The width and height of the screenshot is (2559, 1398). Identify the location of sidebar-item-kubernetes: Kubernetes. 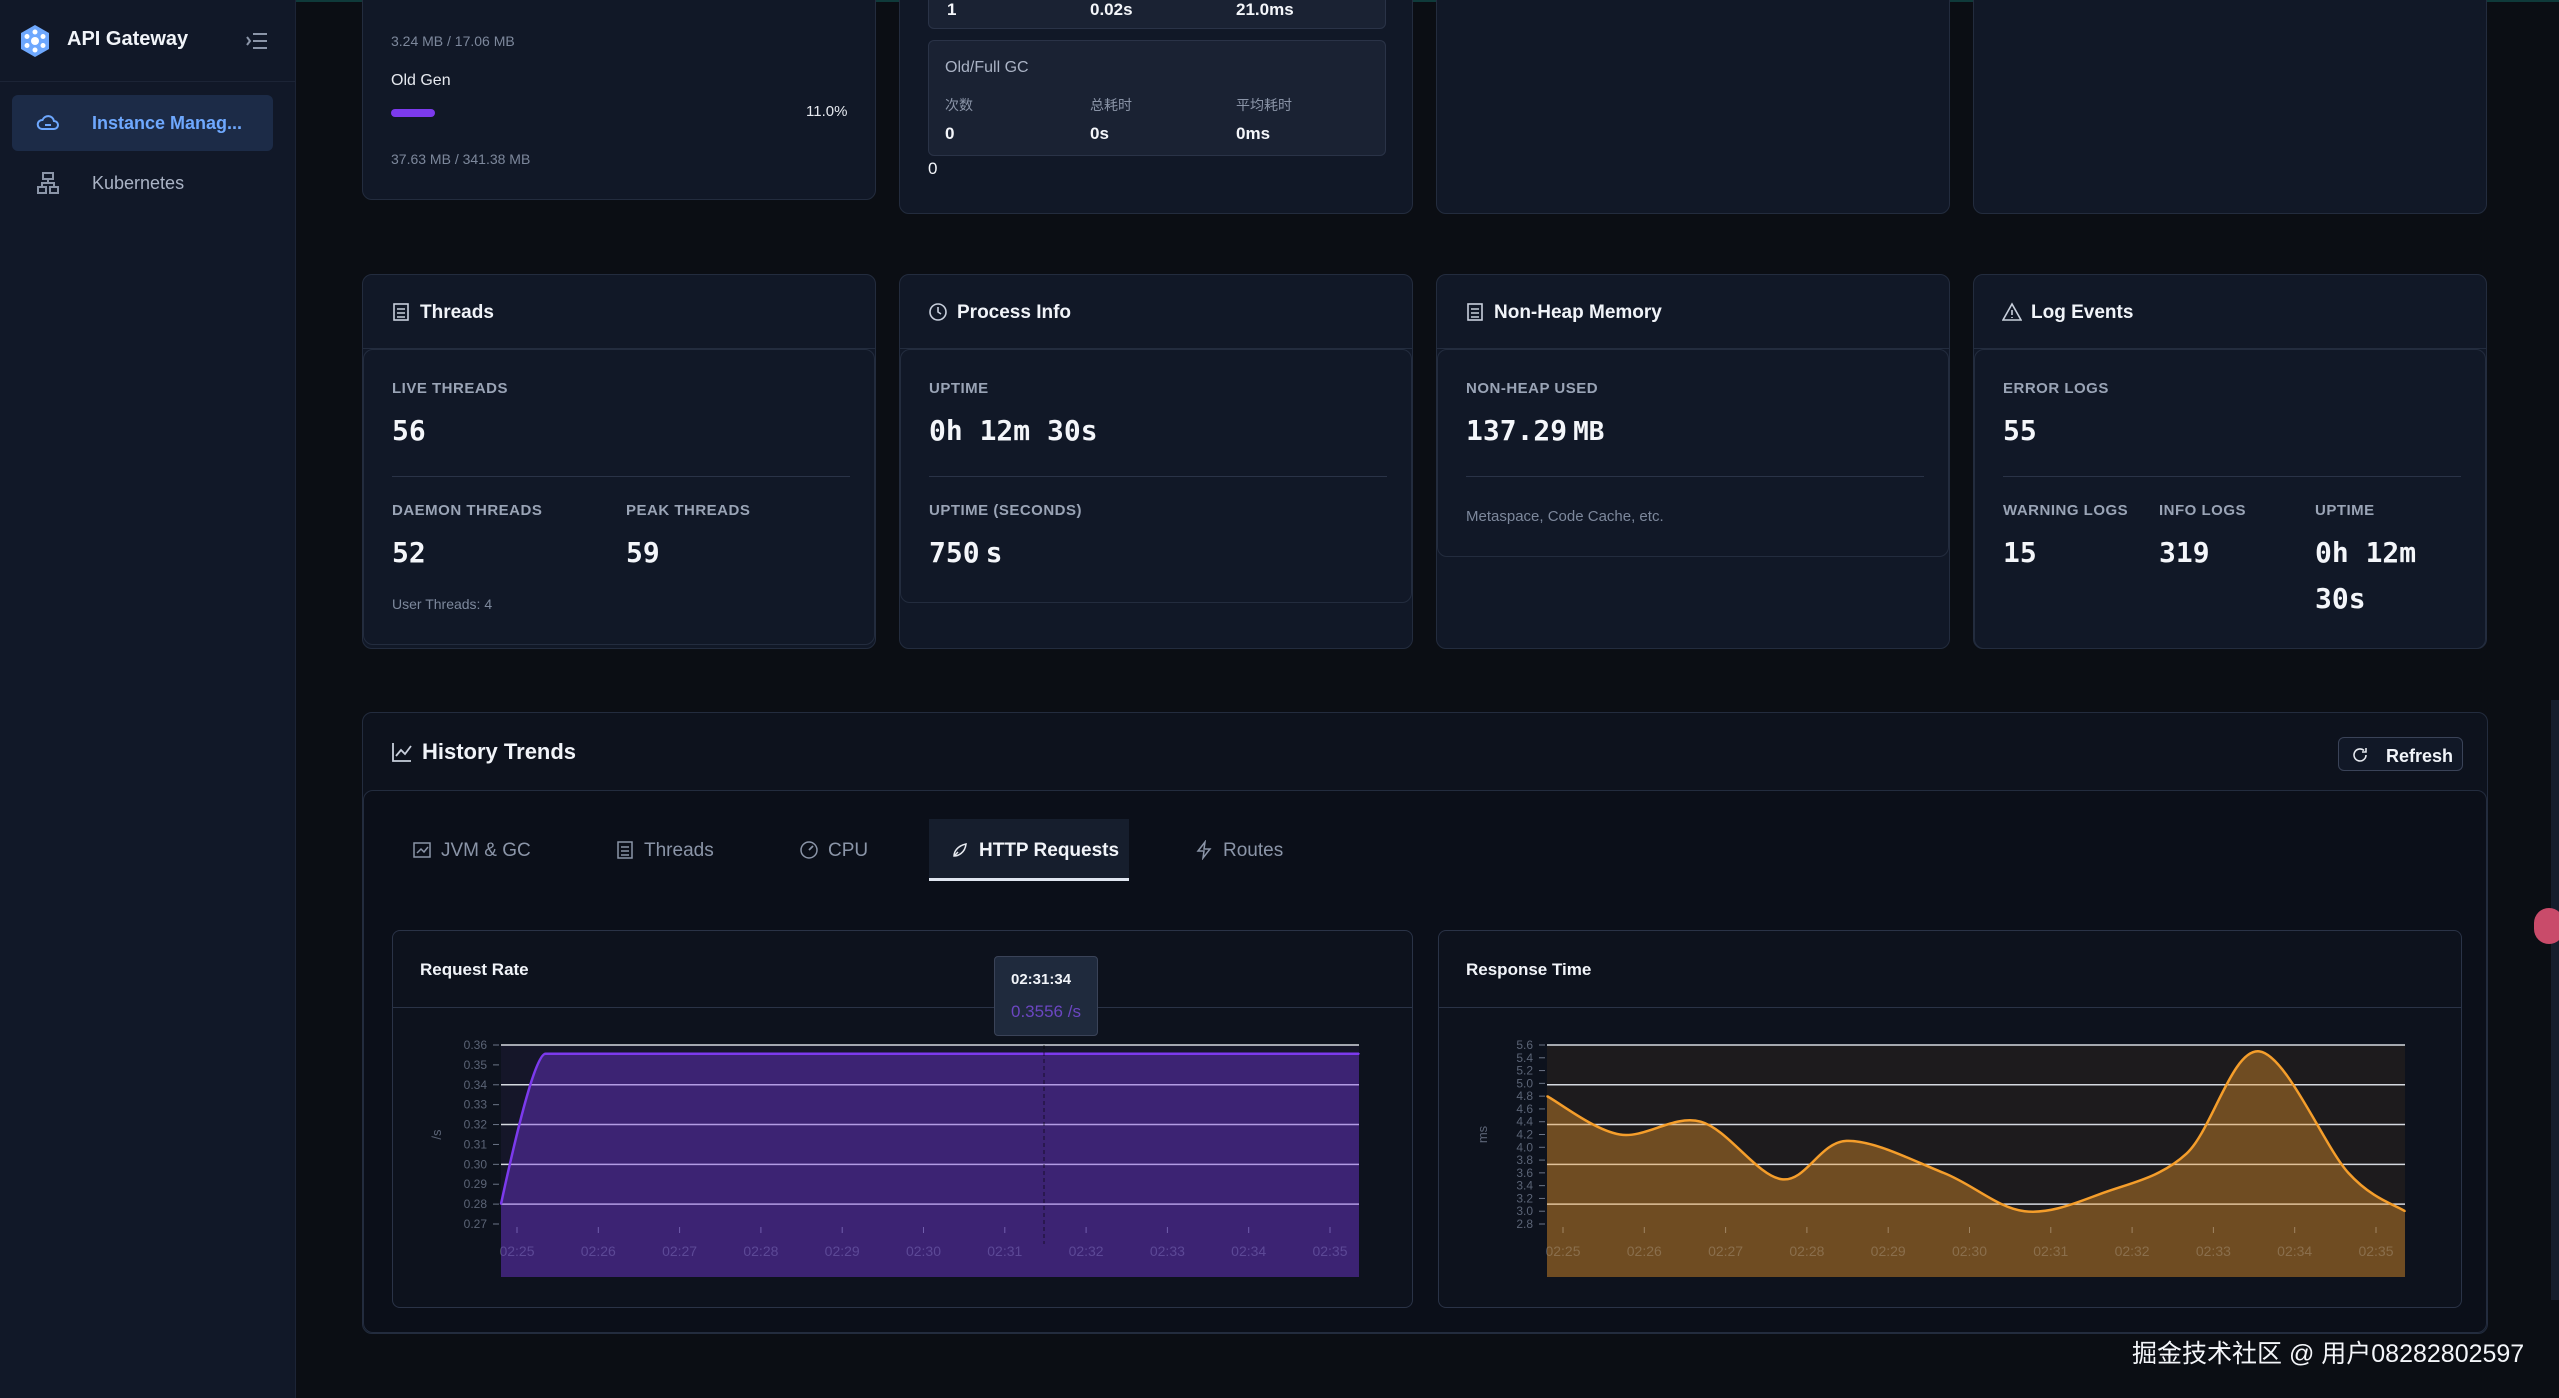
(142, 183).